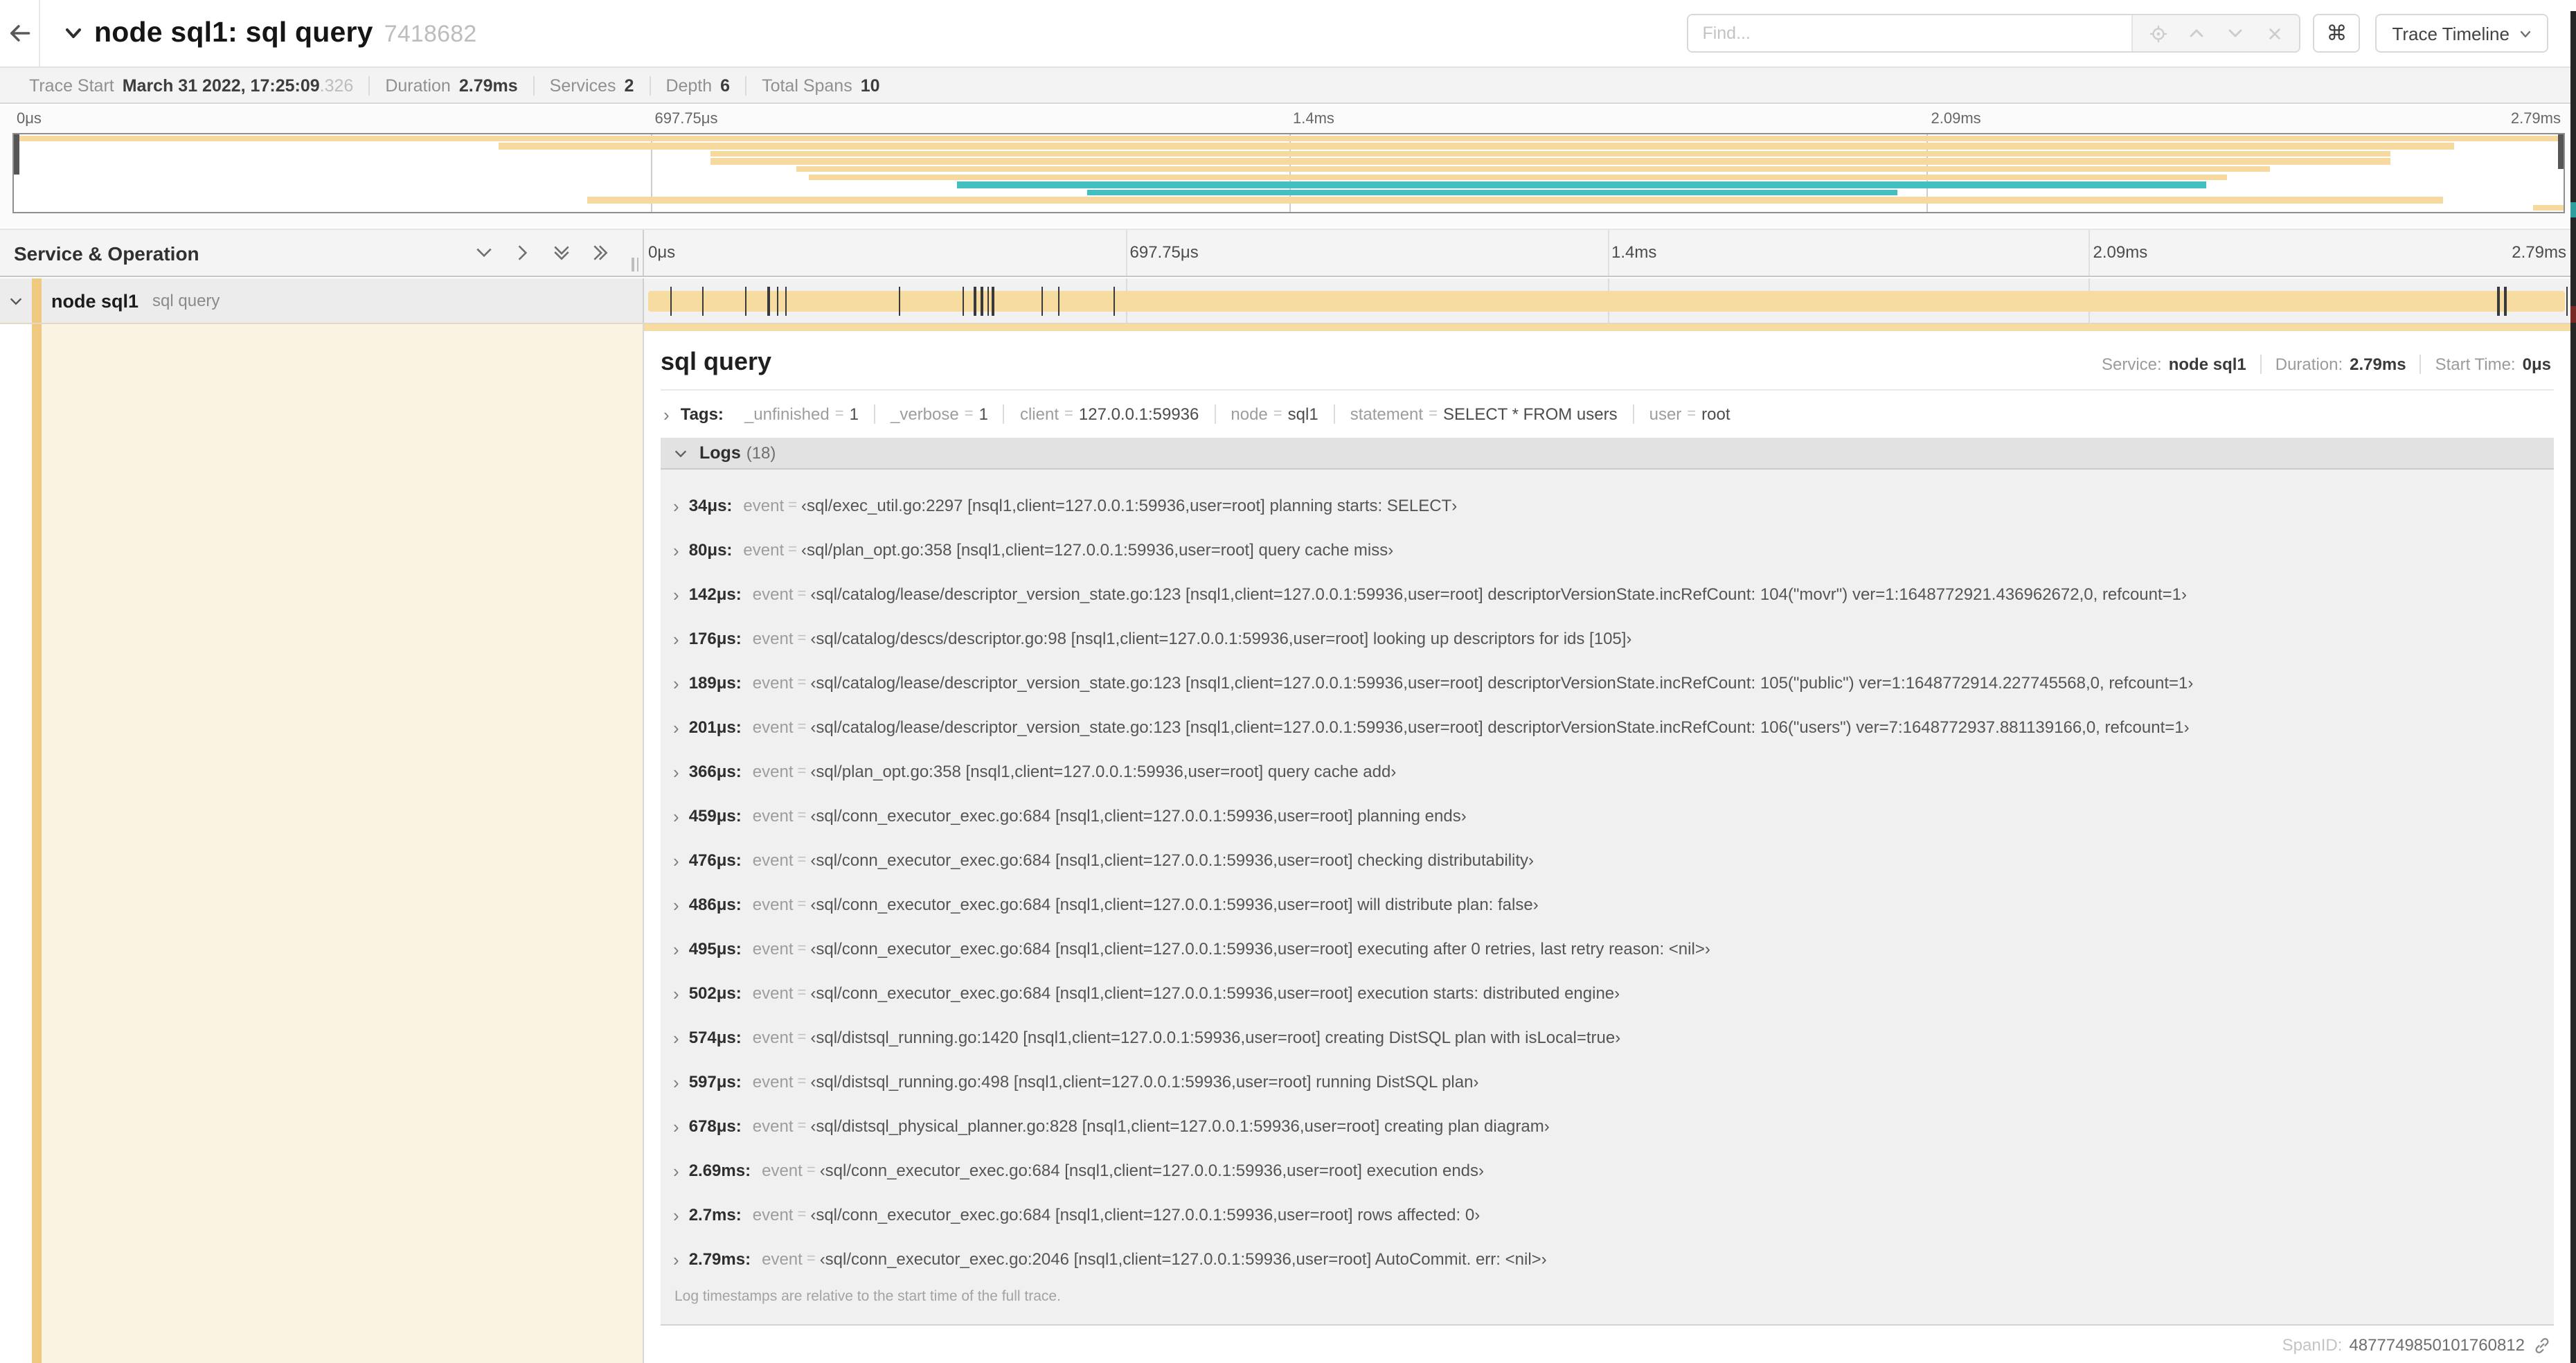  What do you see at coordinates (1608, 454) in the screenshot?
I see `logs-header: Logs (18)` at bounding box center [1608, 454].